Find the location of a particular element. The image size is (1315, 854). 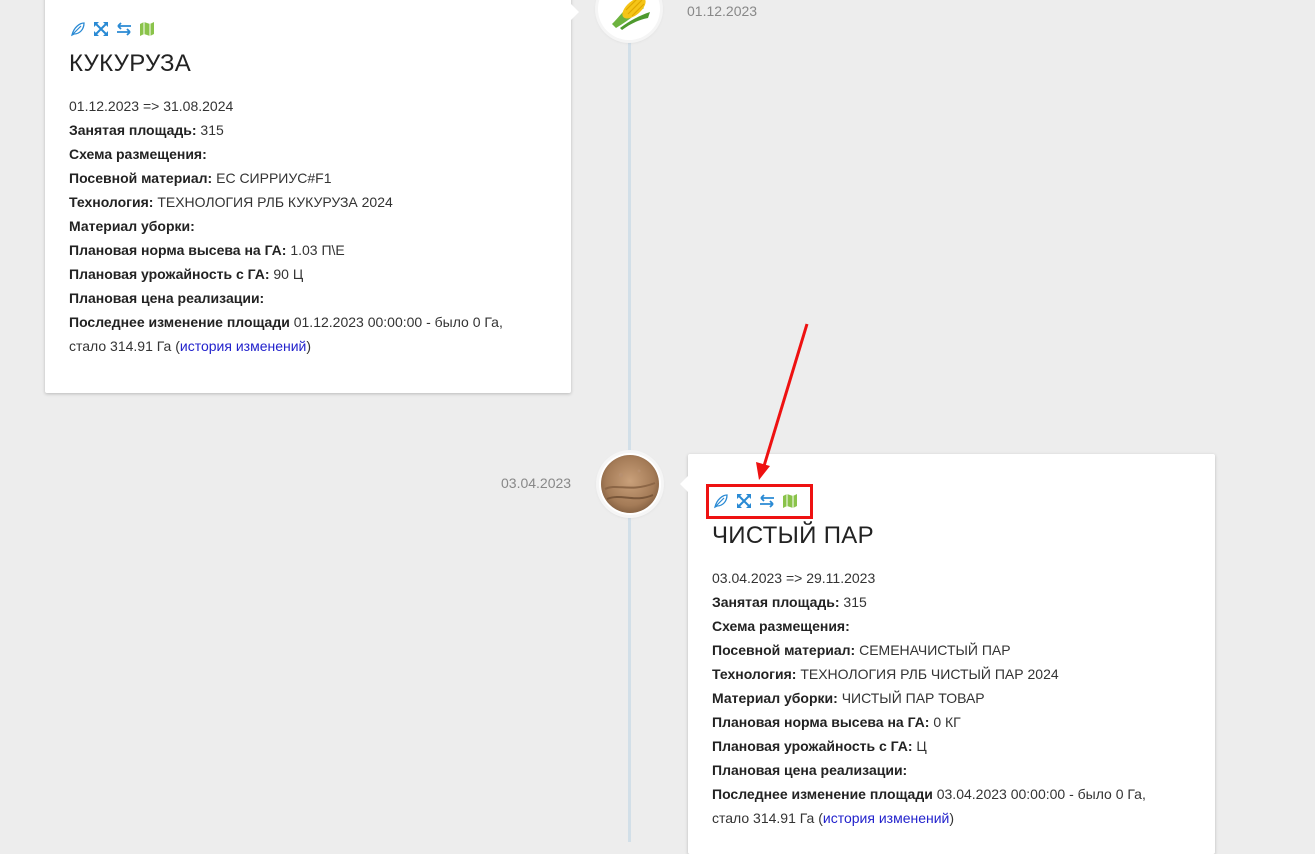

corn-icon is located at coordinates (629, 20).